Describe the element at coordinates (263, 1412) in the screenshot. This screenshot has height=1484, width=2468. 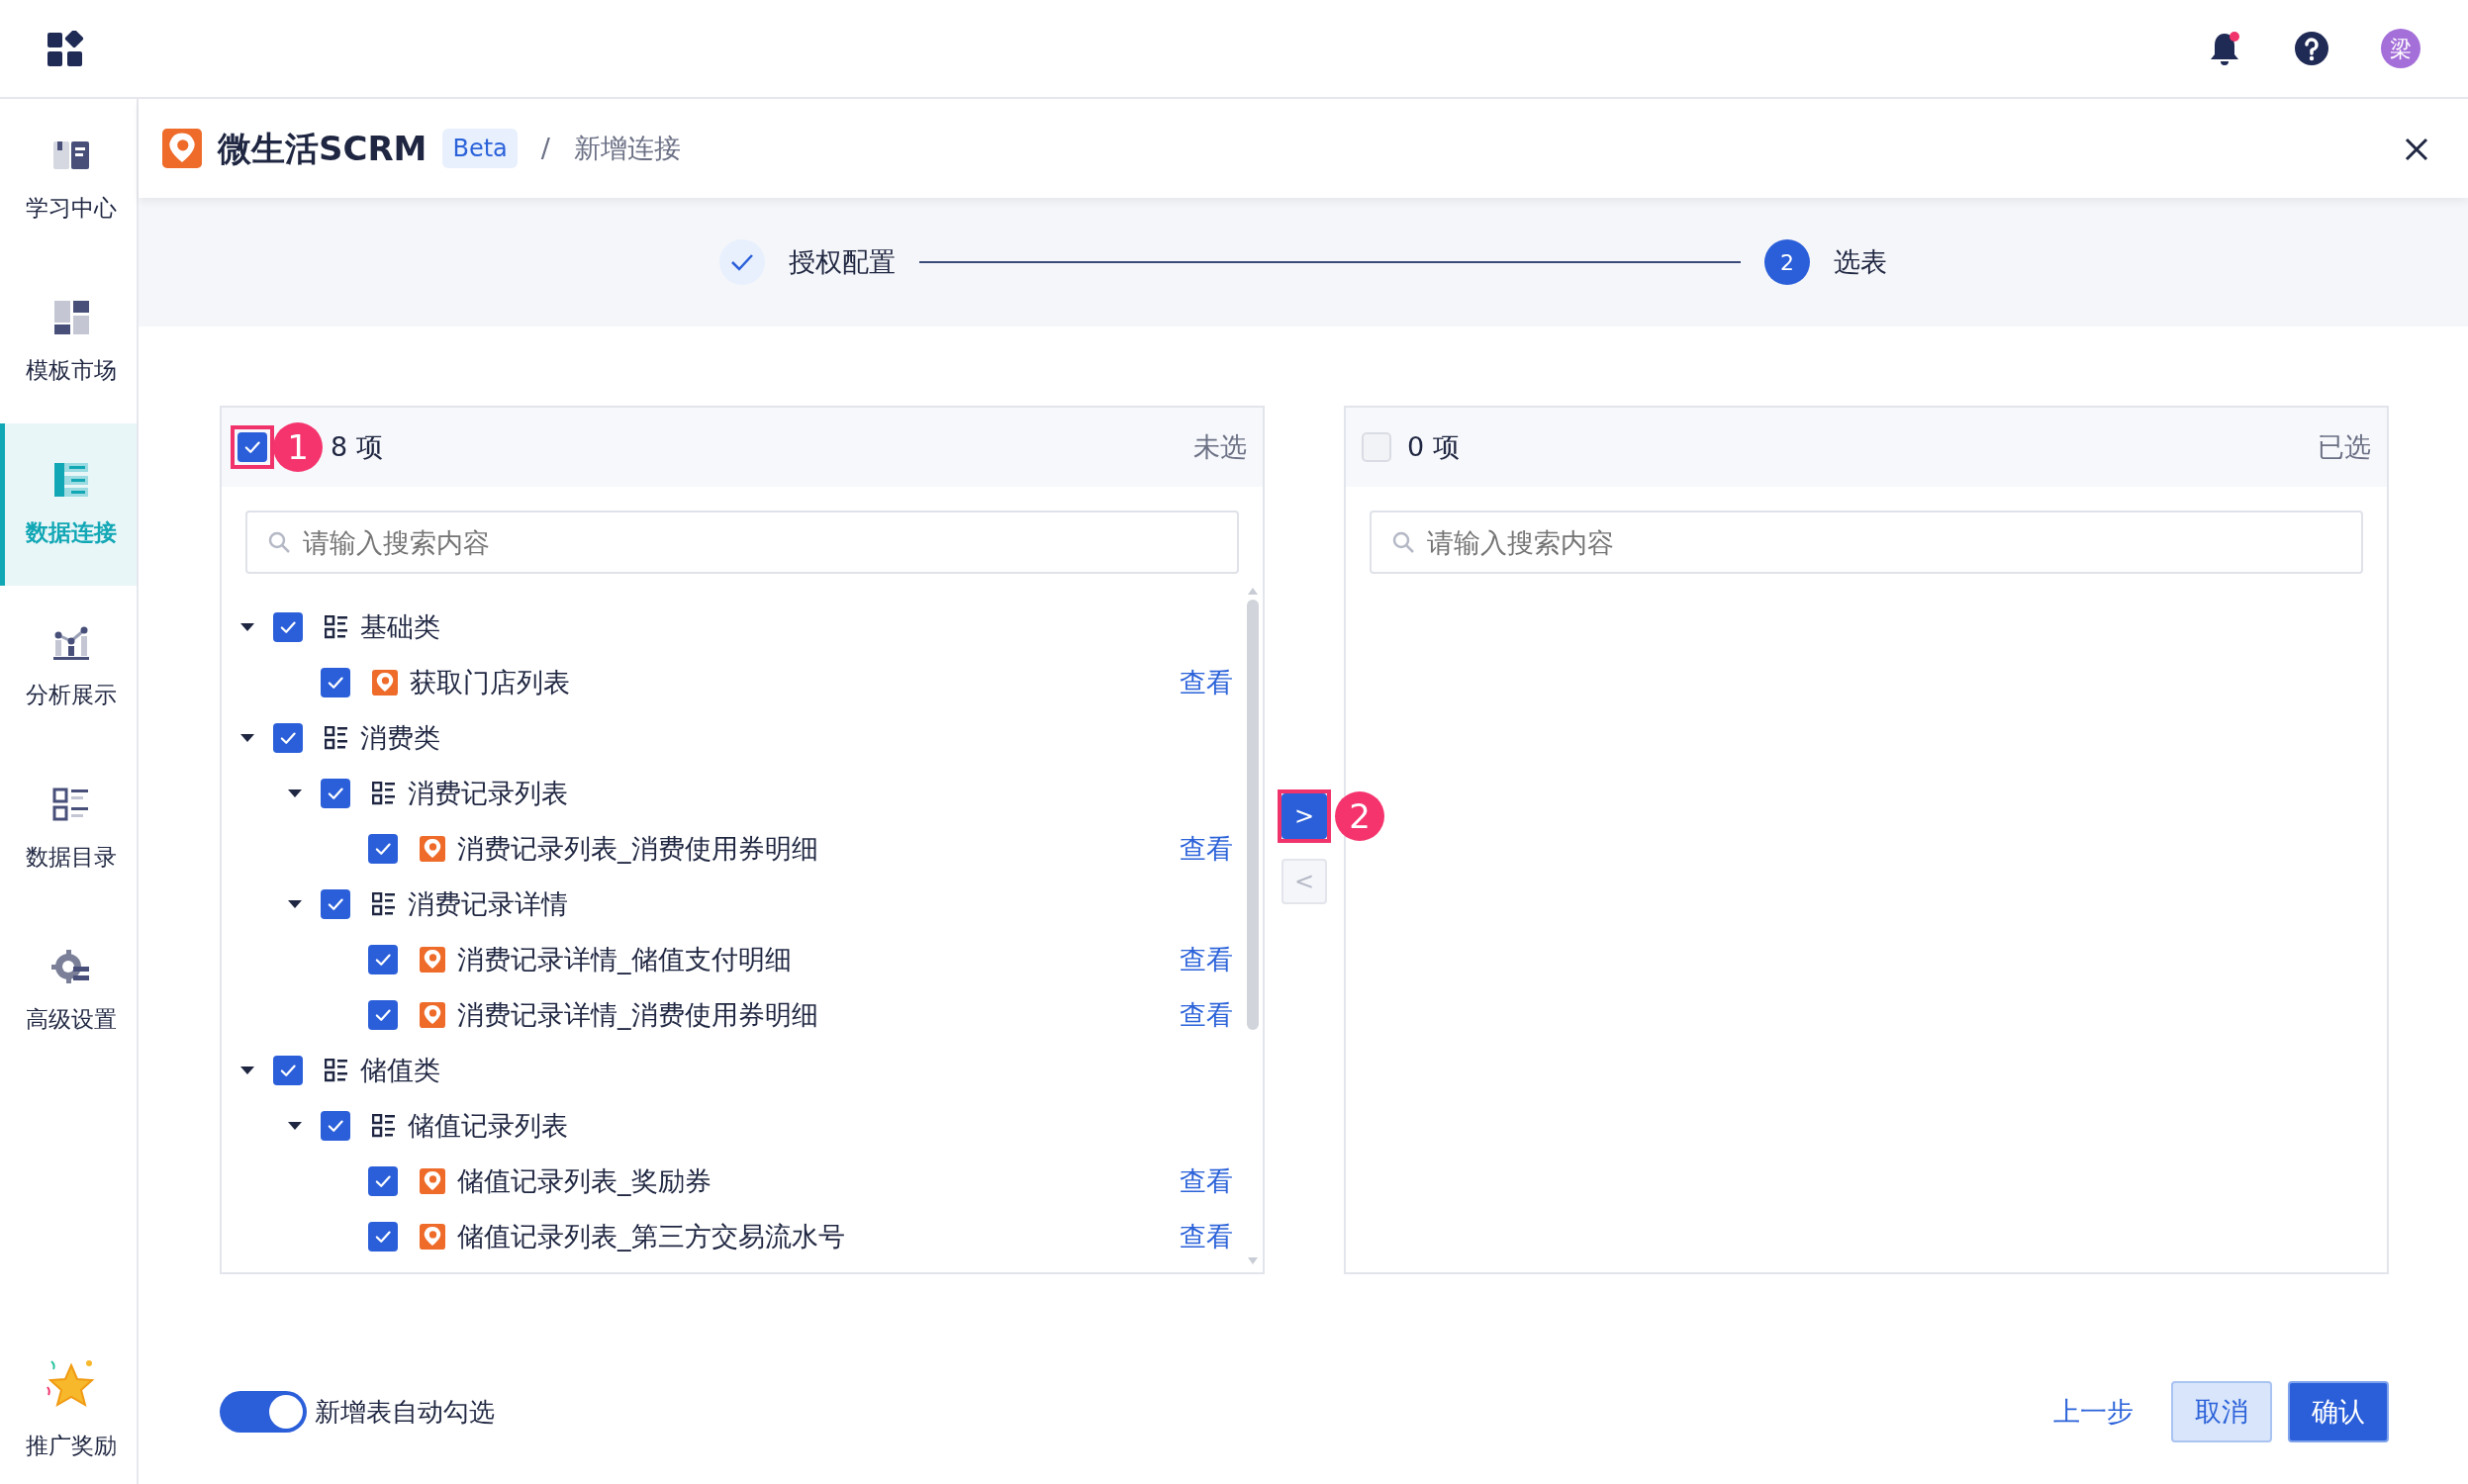
I see `toggle-switch` at that location.